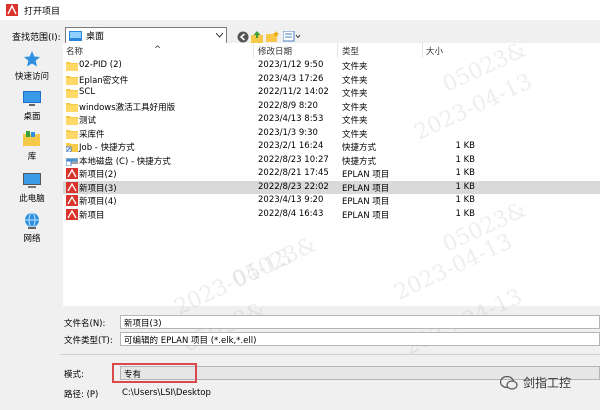 The image size is (600, 410). I want to click on file-date: 2023/1/3 9:30, so click(288, 132).